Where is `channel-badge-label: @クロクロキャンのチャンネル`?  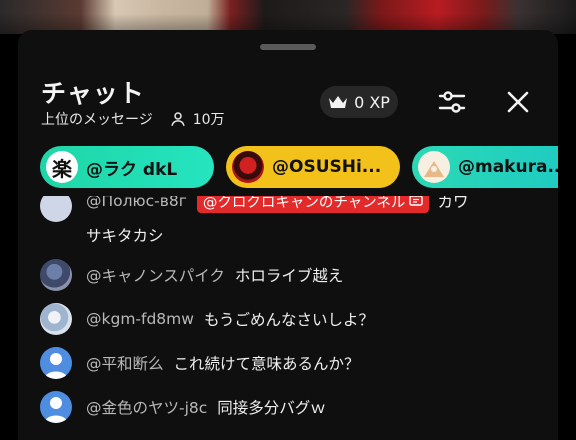
channel-badge-label: @クロクロキャンのチャンネル is located at coordinates (304, 203).